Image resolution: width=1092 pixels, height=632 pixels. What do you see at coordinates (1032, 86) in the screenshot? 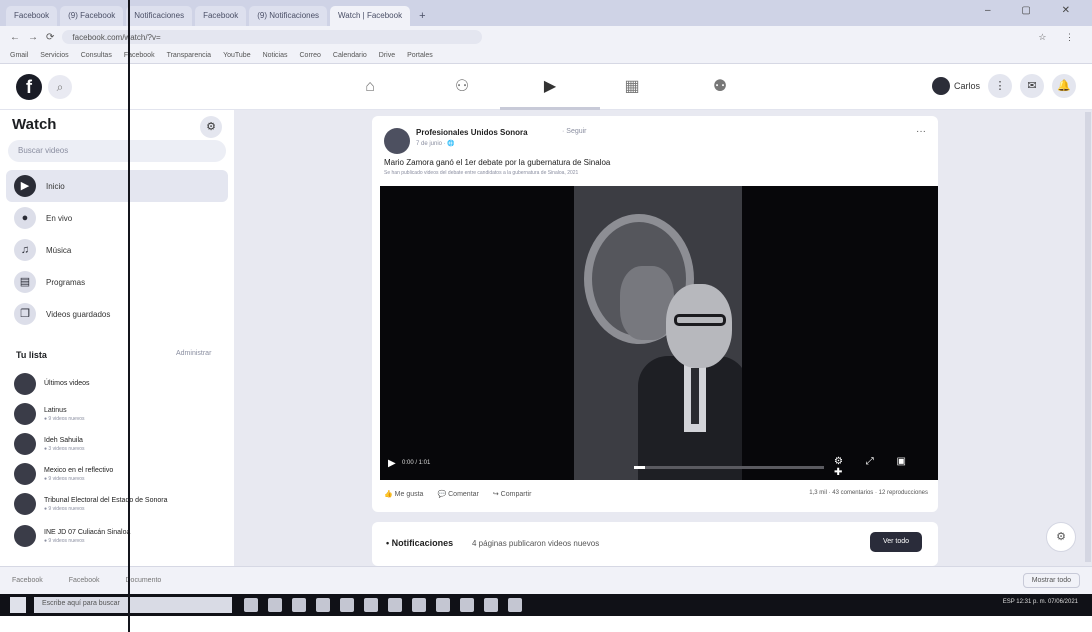
I see `messenger-icon: ✉` at bounding box center [1032, 86].